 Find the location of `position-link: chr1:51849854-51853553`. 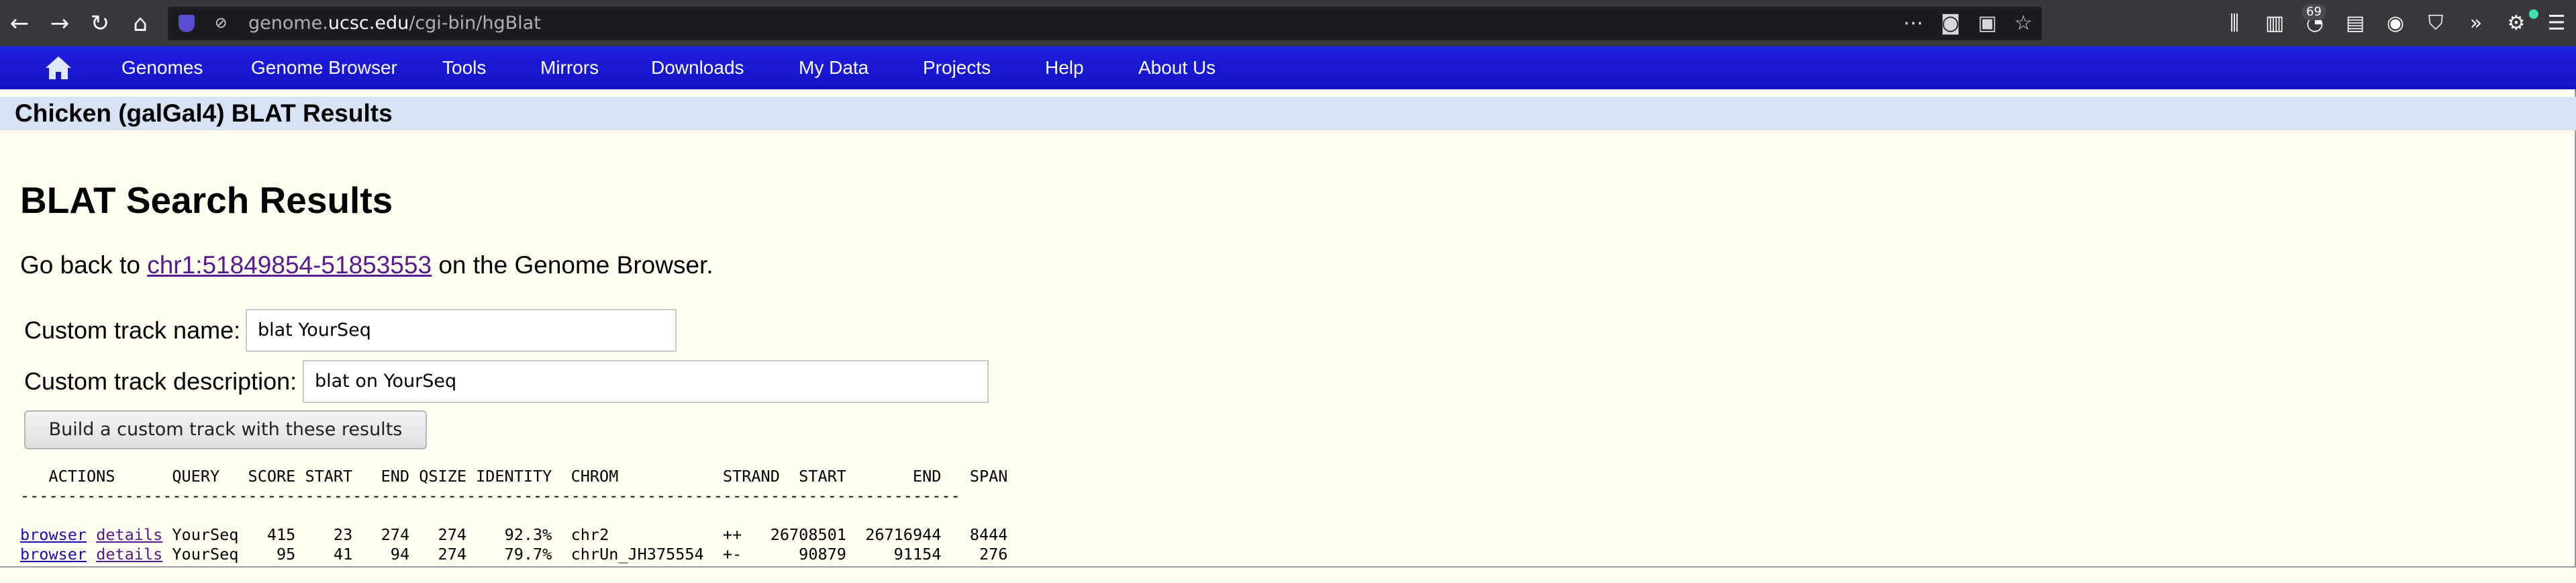

position-link: chr1:51849854-51853553 is located at coordinates (289, 265).